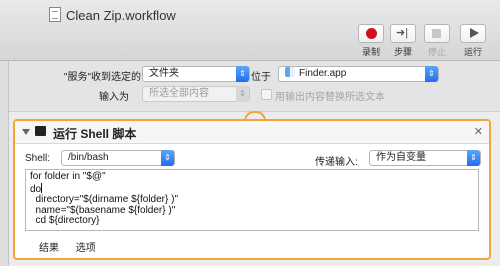 This screenshot has height=266, width=500. Describe the element at coordinates (290, 72) in the screenshot. I see `finder-icon` at that location.